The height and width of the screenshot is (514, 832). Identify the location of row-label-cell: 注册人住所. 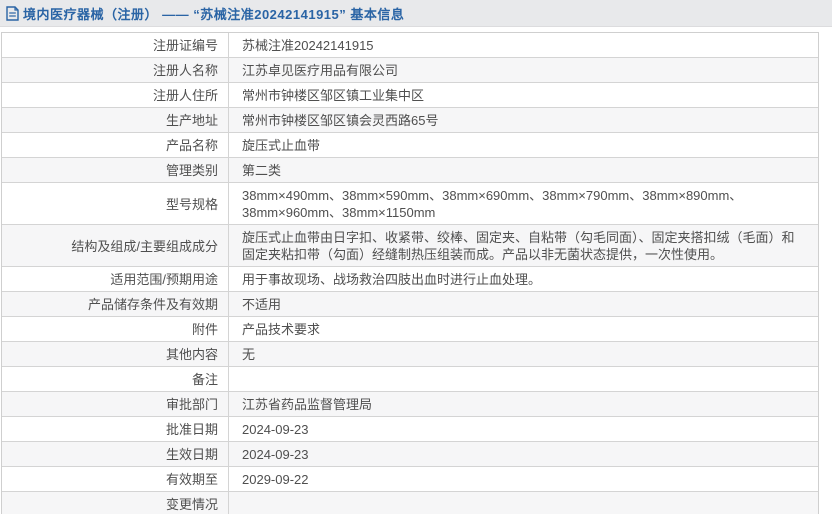
(115, 95).